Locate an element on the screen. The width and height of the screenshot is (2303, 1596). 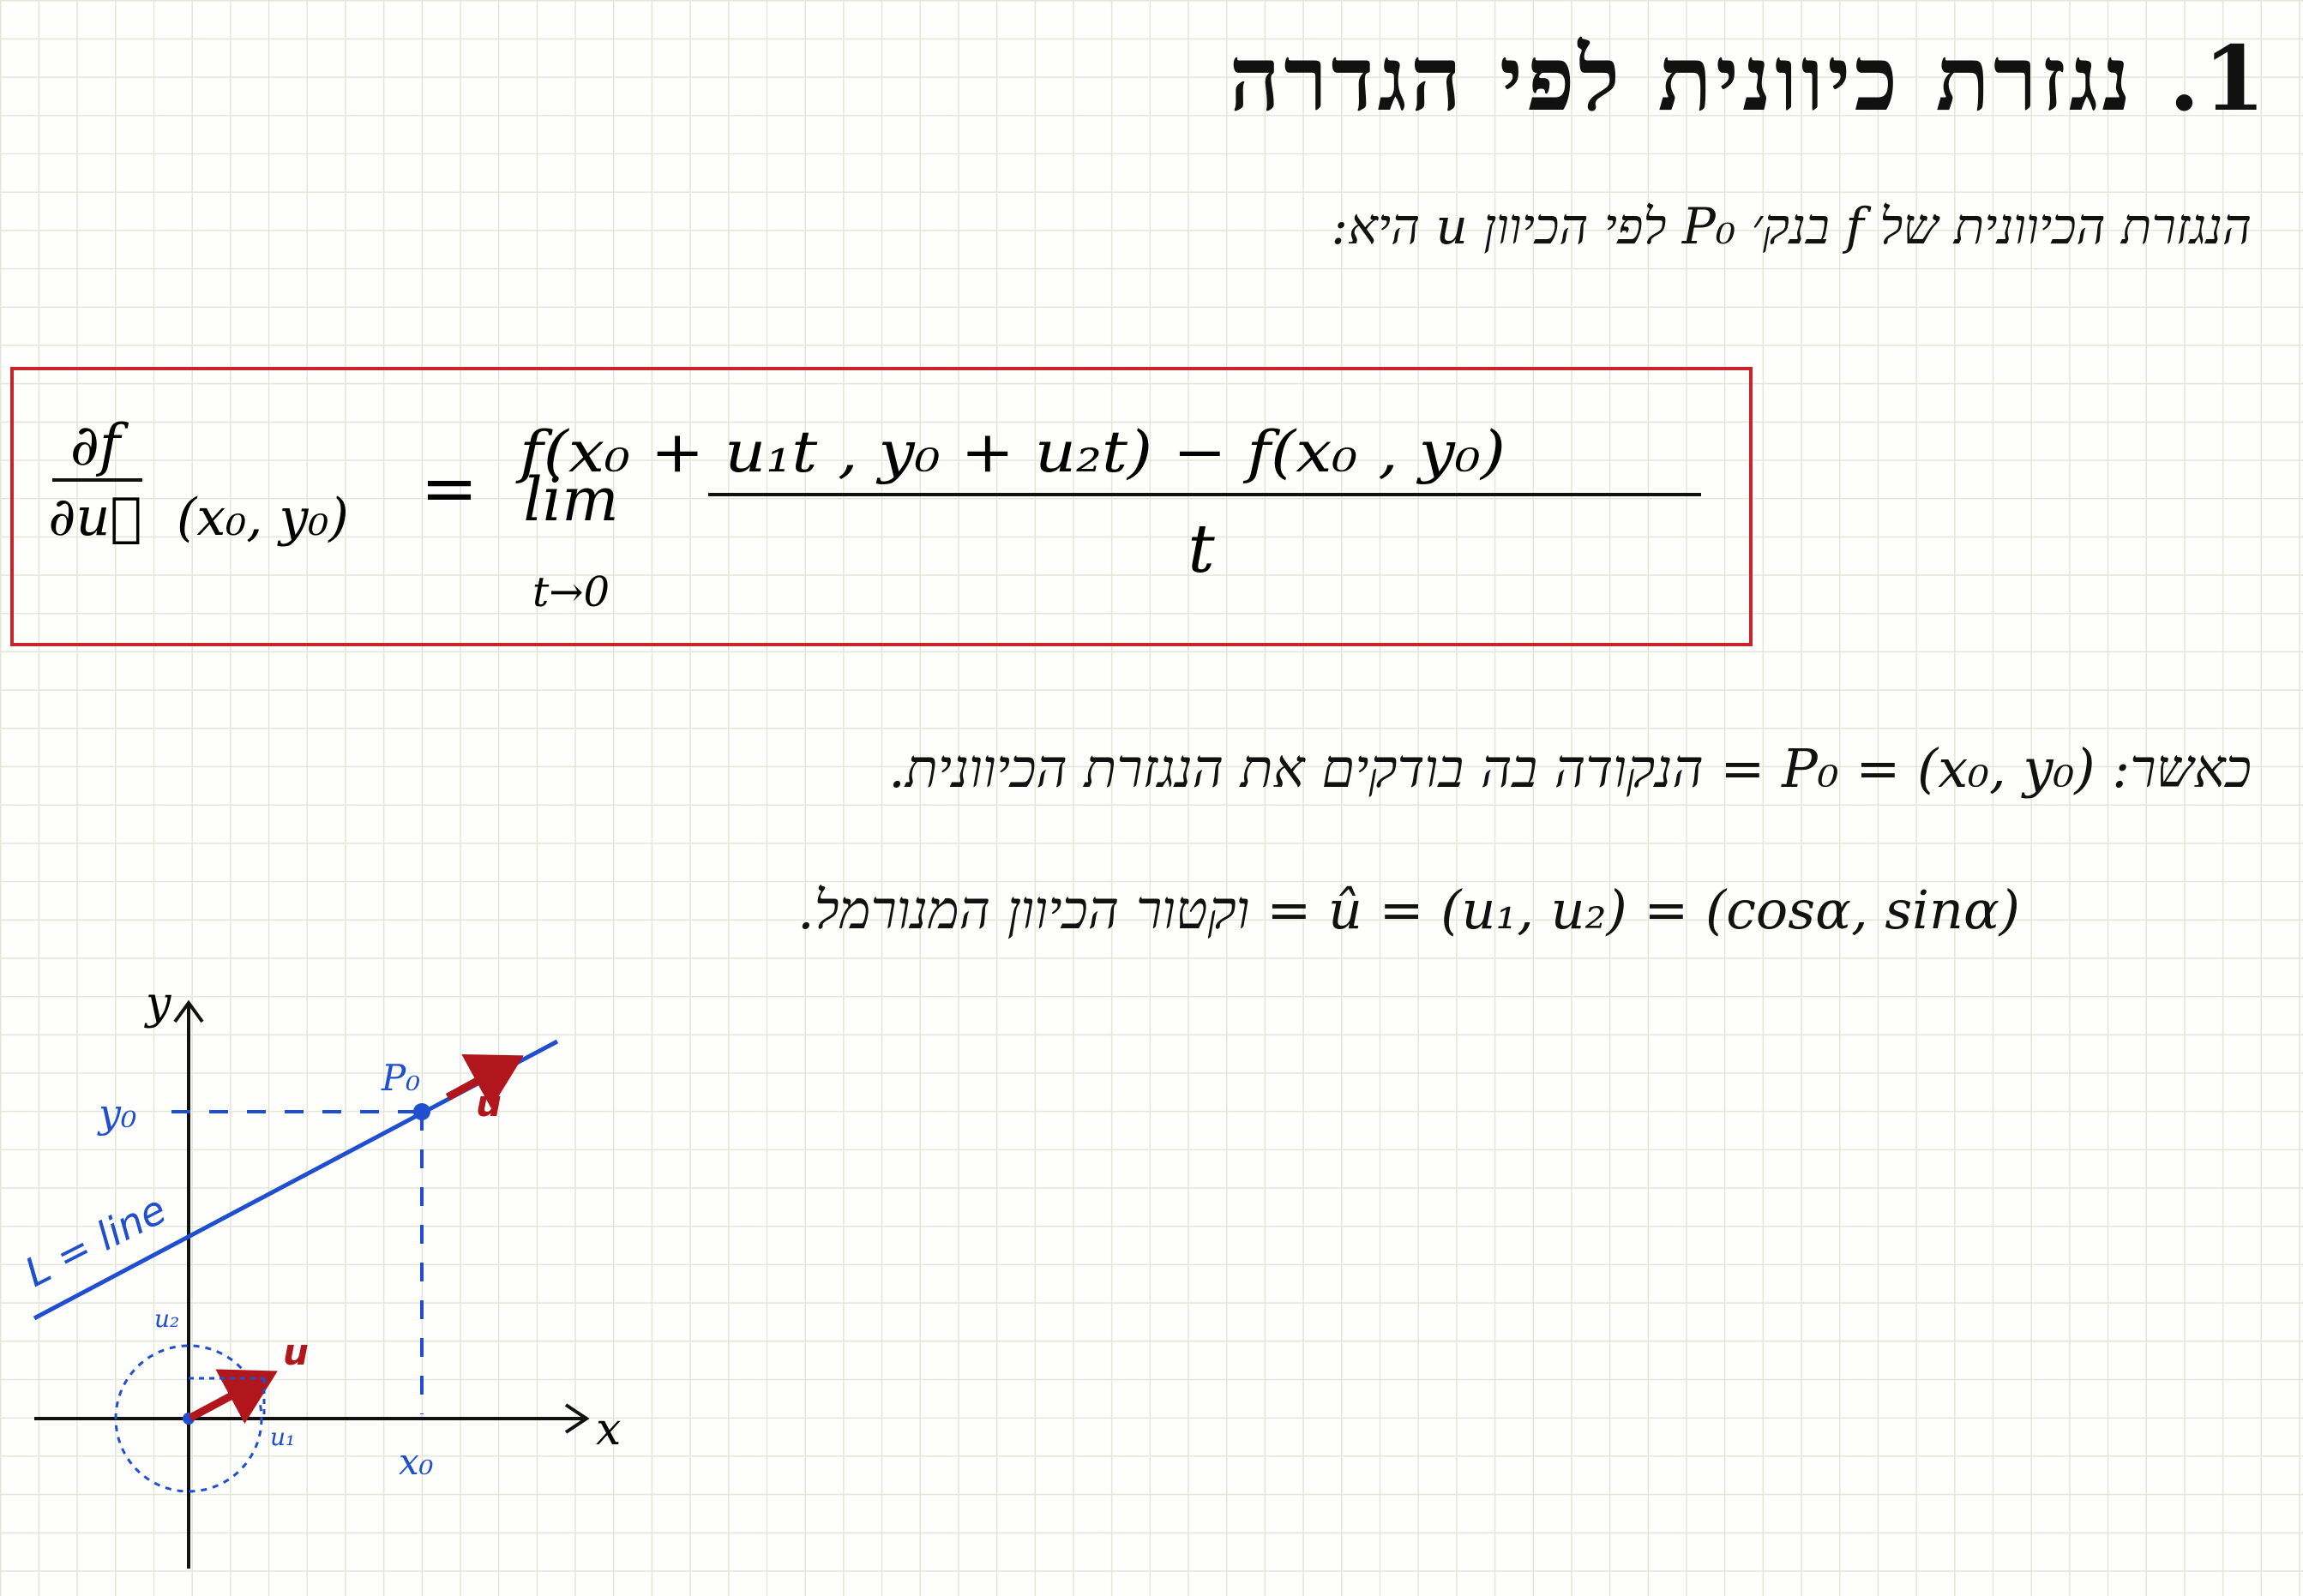
p0-label: P₀ is located at coordinates (400, 1078).